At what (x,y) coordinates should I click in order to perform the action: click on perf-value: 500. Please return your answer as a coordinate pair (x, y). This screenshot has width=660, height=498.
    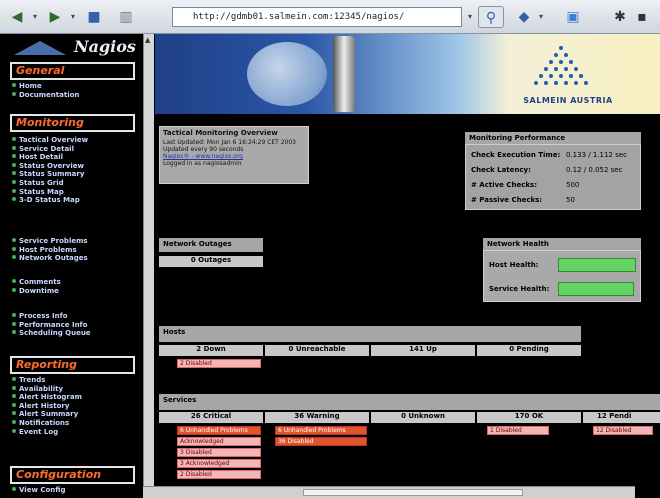
    Looking at the image, I should click on (573, 185).